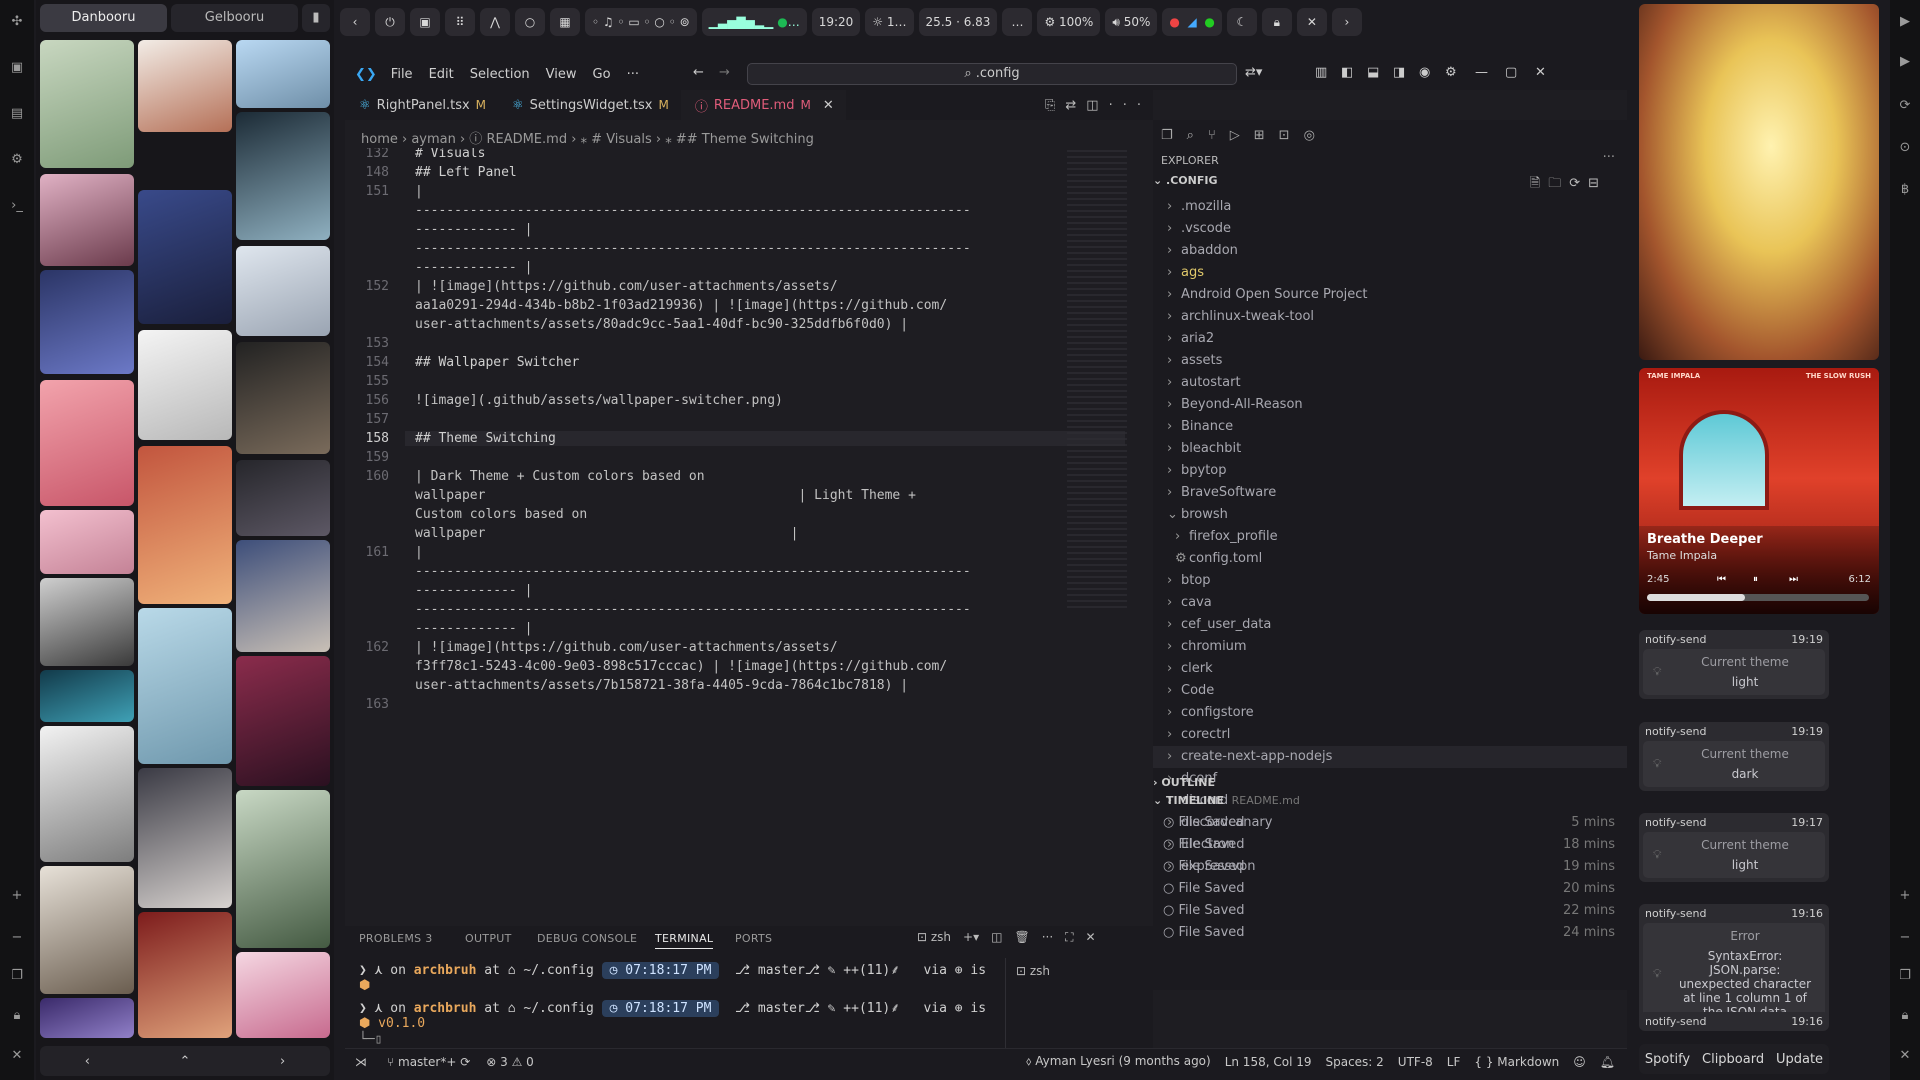  What do you see at coordinates (1540, 72) in the screenshot?
I see `close-window-icon: ✕` at bounding box center [1540, 72].